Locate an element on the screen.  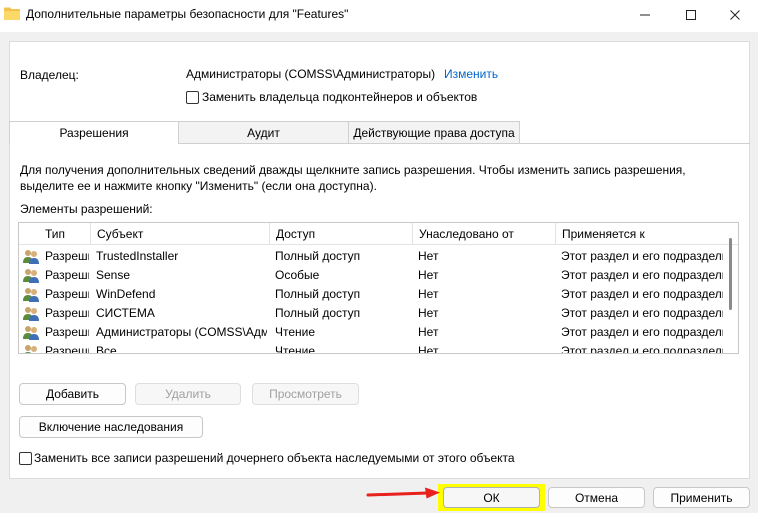
close-icon is located at coordinates (735, 15).